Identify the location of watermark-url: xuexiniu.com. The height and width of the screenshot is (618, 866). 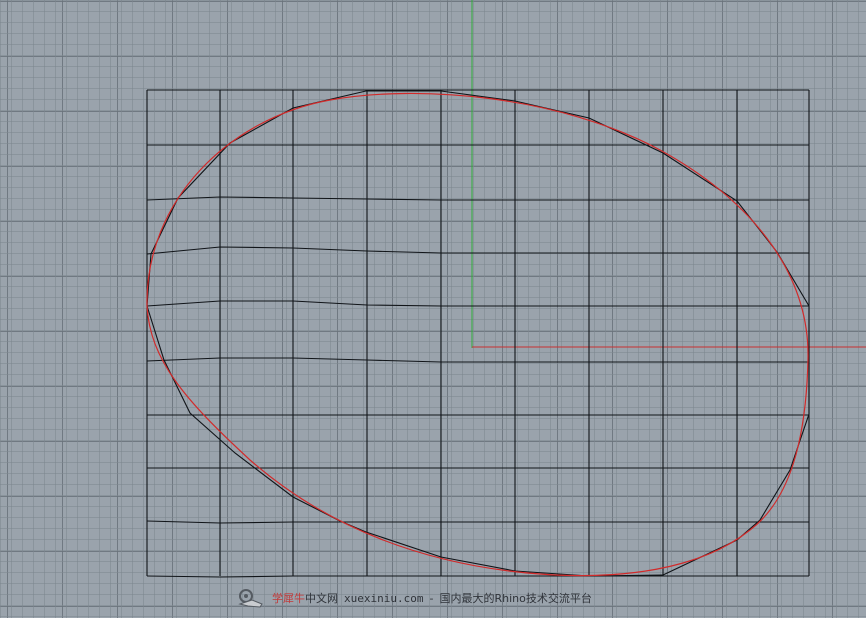
(384, 598).